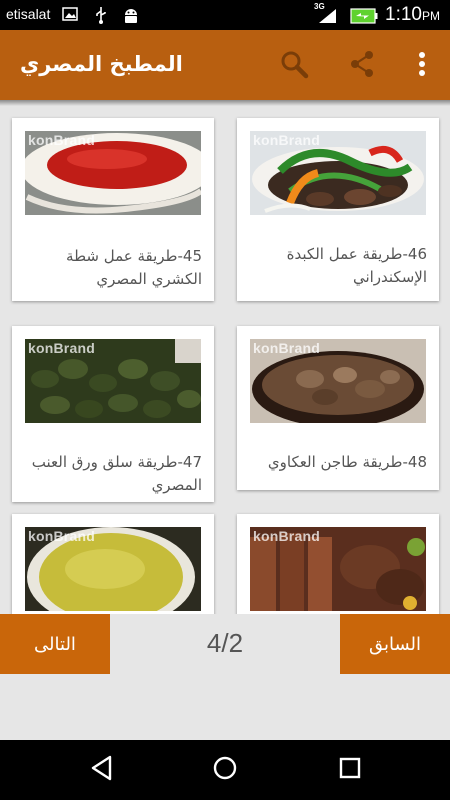 Image resolution: width=450 pixels, height=800 pixels. I want to click on overflow-menu-button, so click(422, 66).